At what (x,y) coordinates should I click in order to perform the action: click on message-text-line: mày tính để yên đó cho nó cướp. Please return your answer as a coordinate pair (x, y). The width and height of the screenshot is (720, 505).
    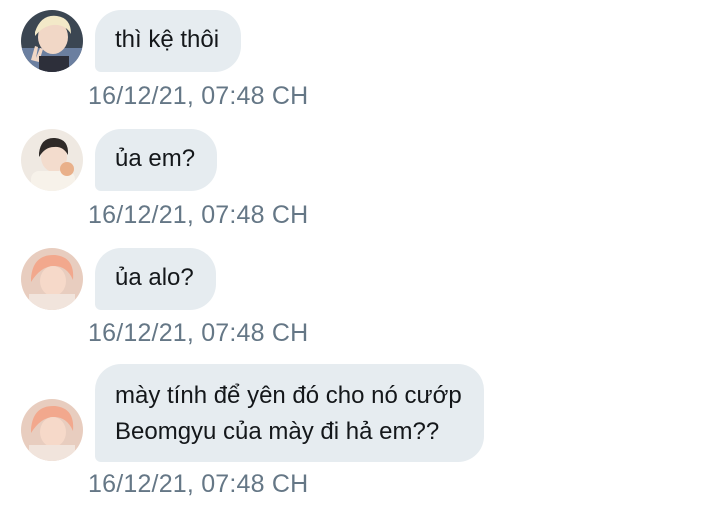
    Looking at the image, I should click on (288, 395).